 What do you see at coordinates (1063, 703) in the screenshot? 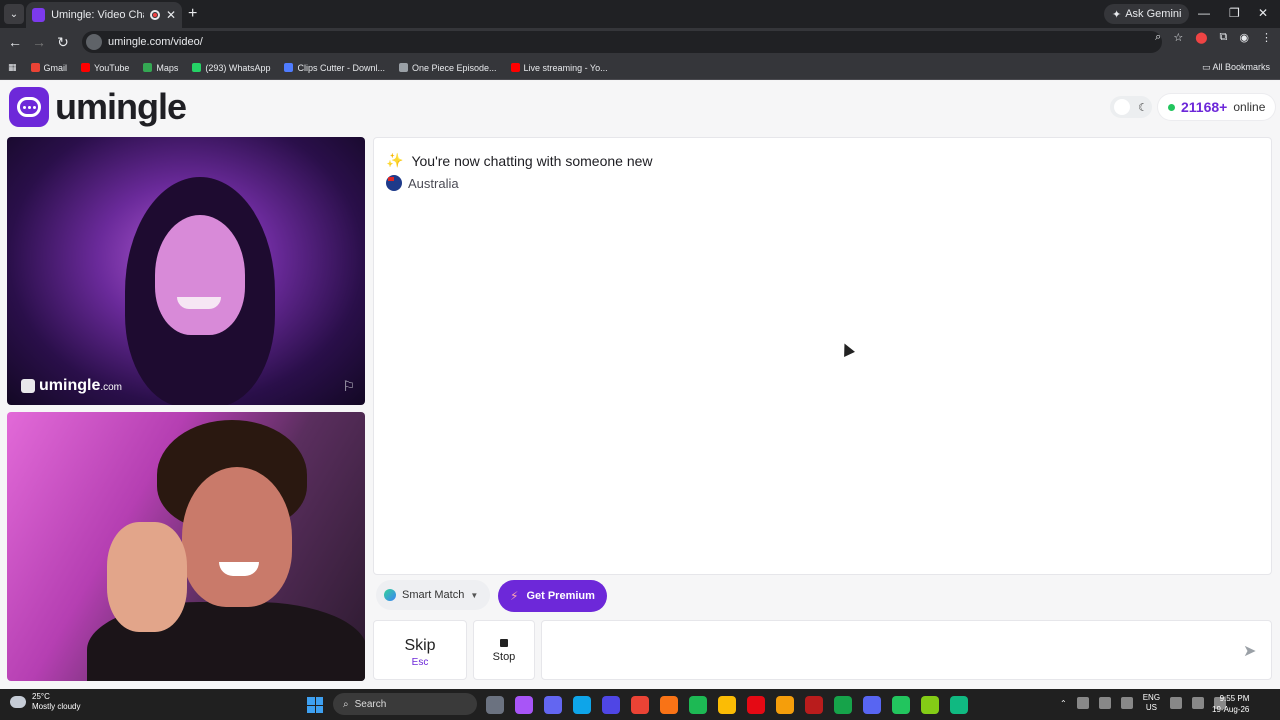
I see `chevron-up-icon: ⌃` at bounding box center [1063, 703].